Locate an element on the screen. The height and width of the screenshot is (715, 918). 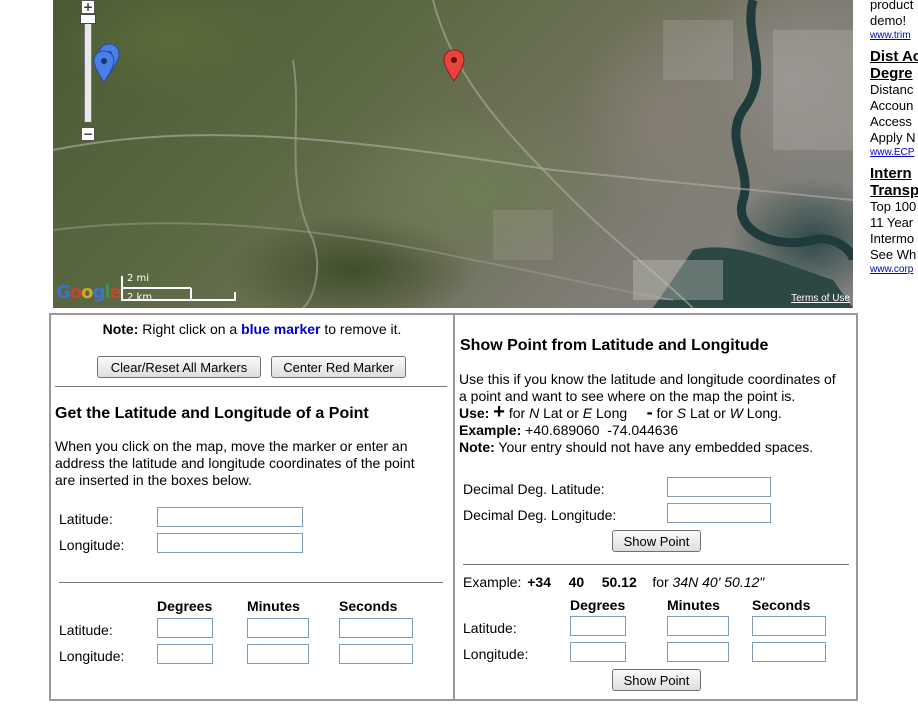
latitude-label: Latitude: is located at coordinates (86, 519).